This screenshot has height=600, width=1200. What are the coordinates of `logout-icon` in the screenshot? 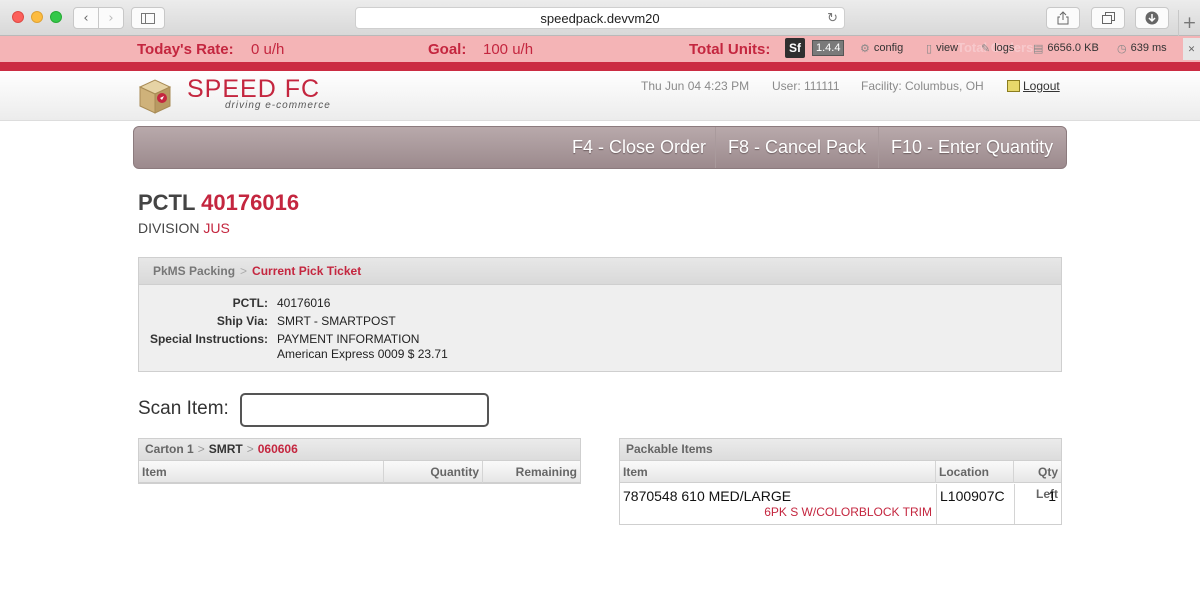 It's located at (1013, 86).